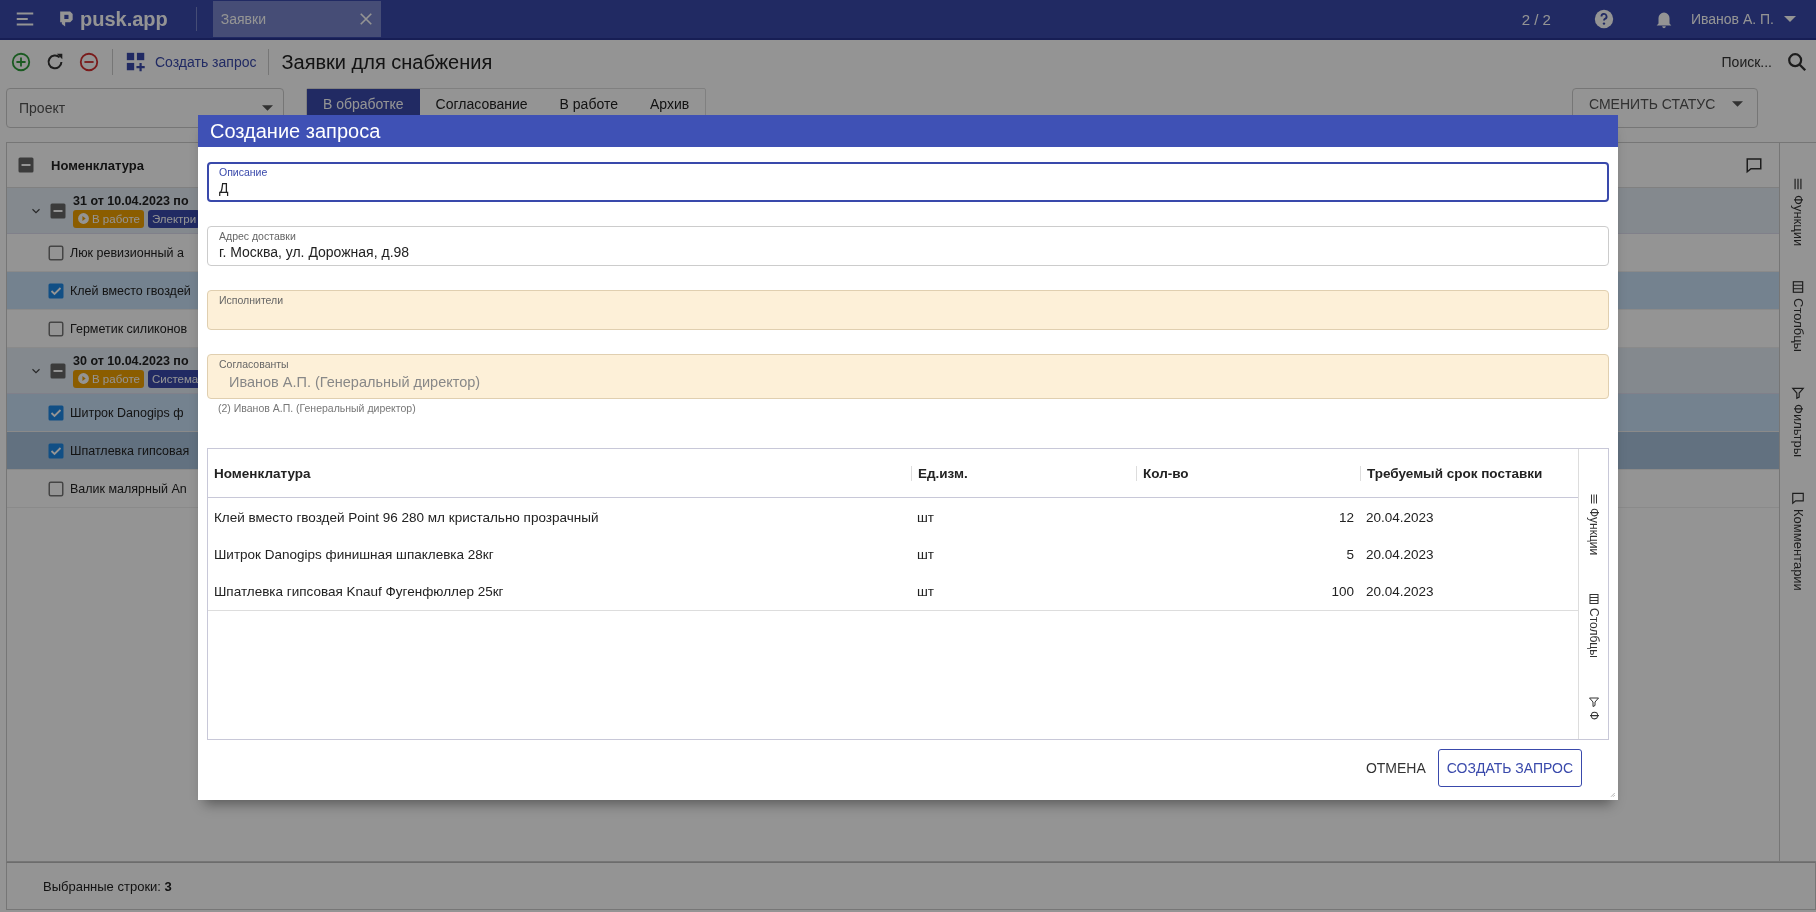 This screenshot has height=912, width=1816. I want to click on item-name: Люк ревизионный а, so click(127, 252).